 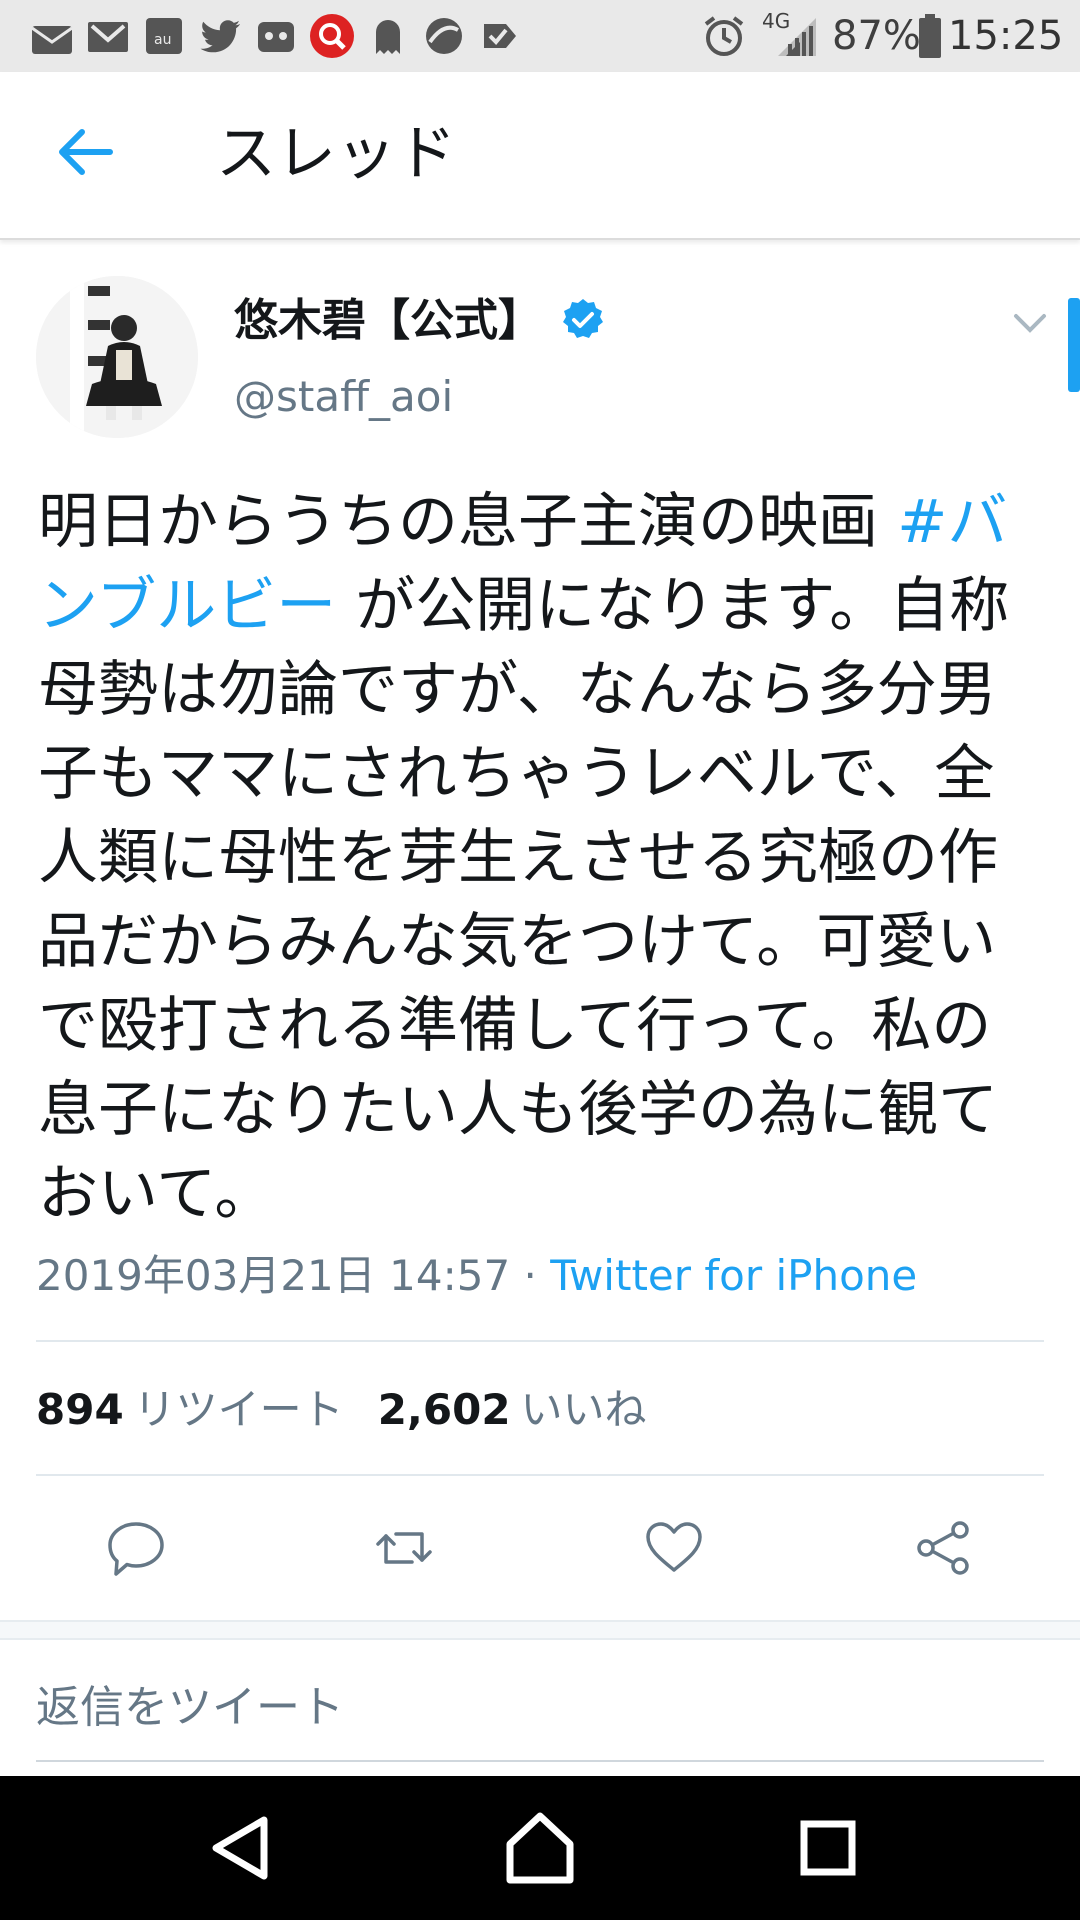 What do you see at coordinates (733, 1275) in the screenshot?
I see `tweet-source-link: Twitter for iPhone` at bounding box center [733, 1275].